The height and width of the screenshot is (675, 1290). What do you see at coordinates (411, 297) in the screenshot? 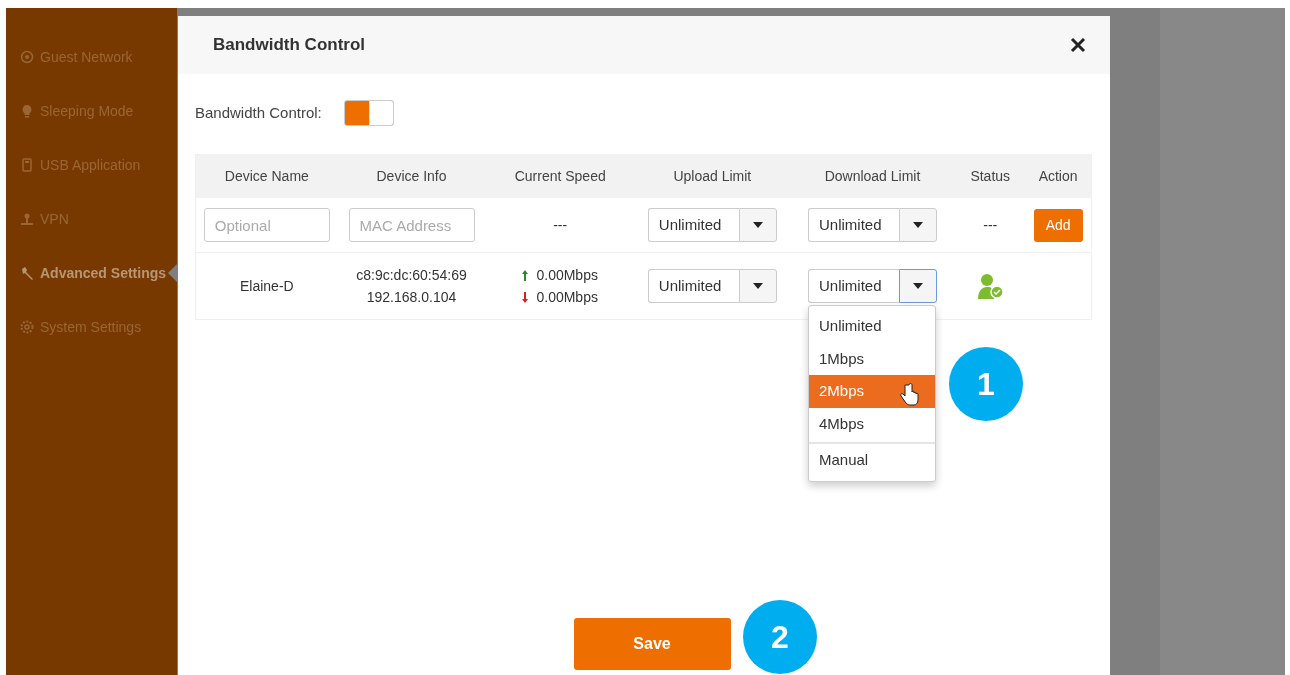
I see `table-cell-text: 192.168.0.104` at bounding box center [411, 297].